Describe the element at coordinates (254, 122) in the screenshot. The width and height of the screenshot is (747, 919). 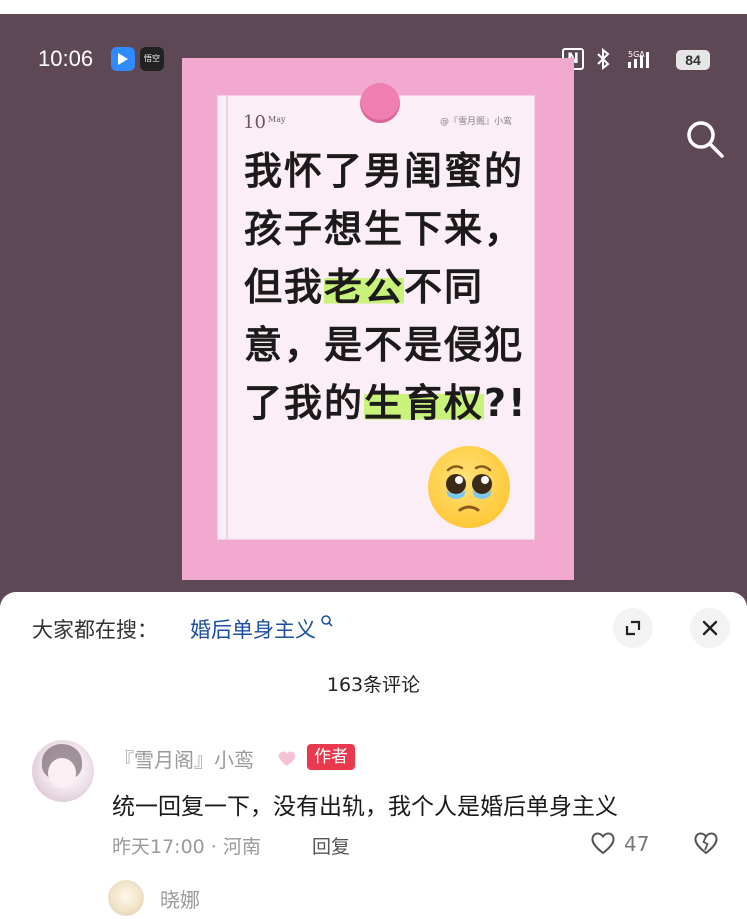
I see `note-date-day: 10` at that location.